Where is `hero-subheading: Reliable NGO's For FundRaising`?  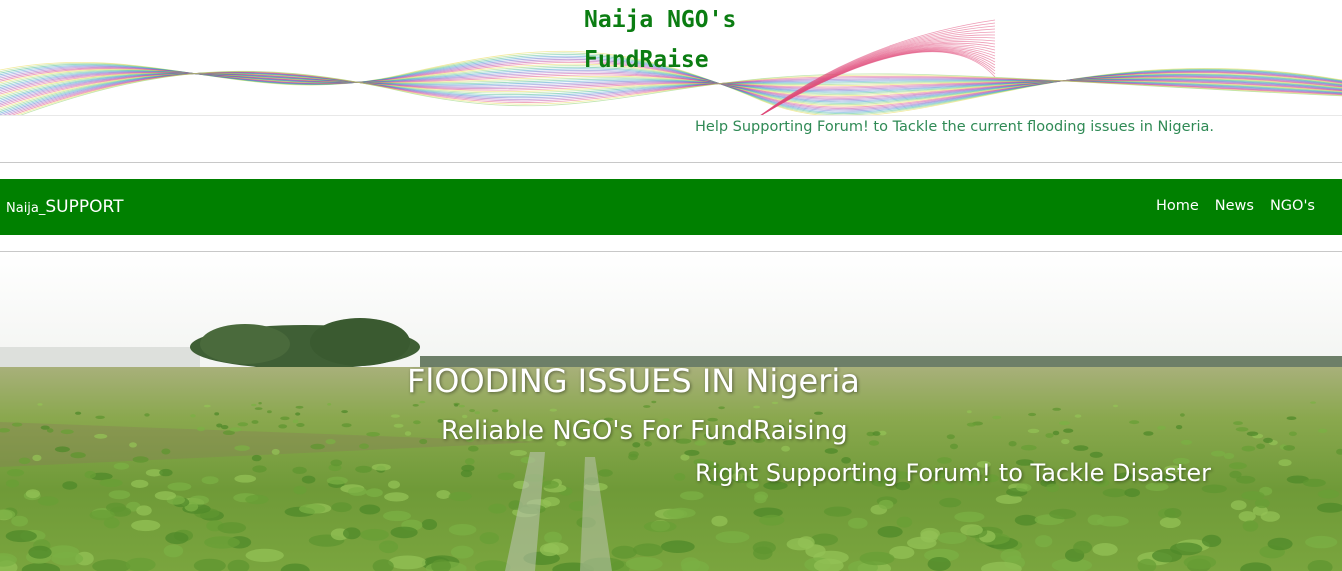 hero-subheading: Reliable NGO's For FundRaising is located at coordinates (644, 431).